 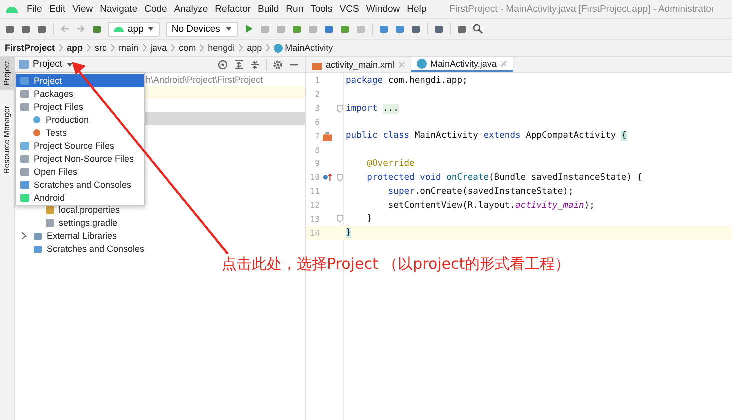 I want to click on menu-item: Help, so click(x=417, y=9).